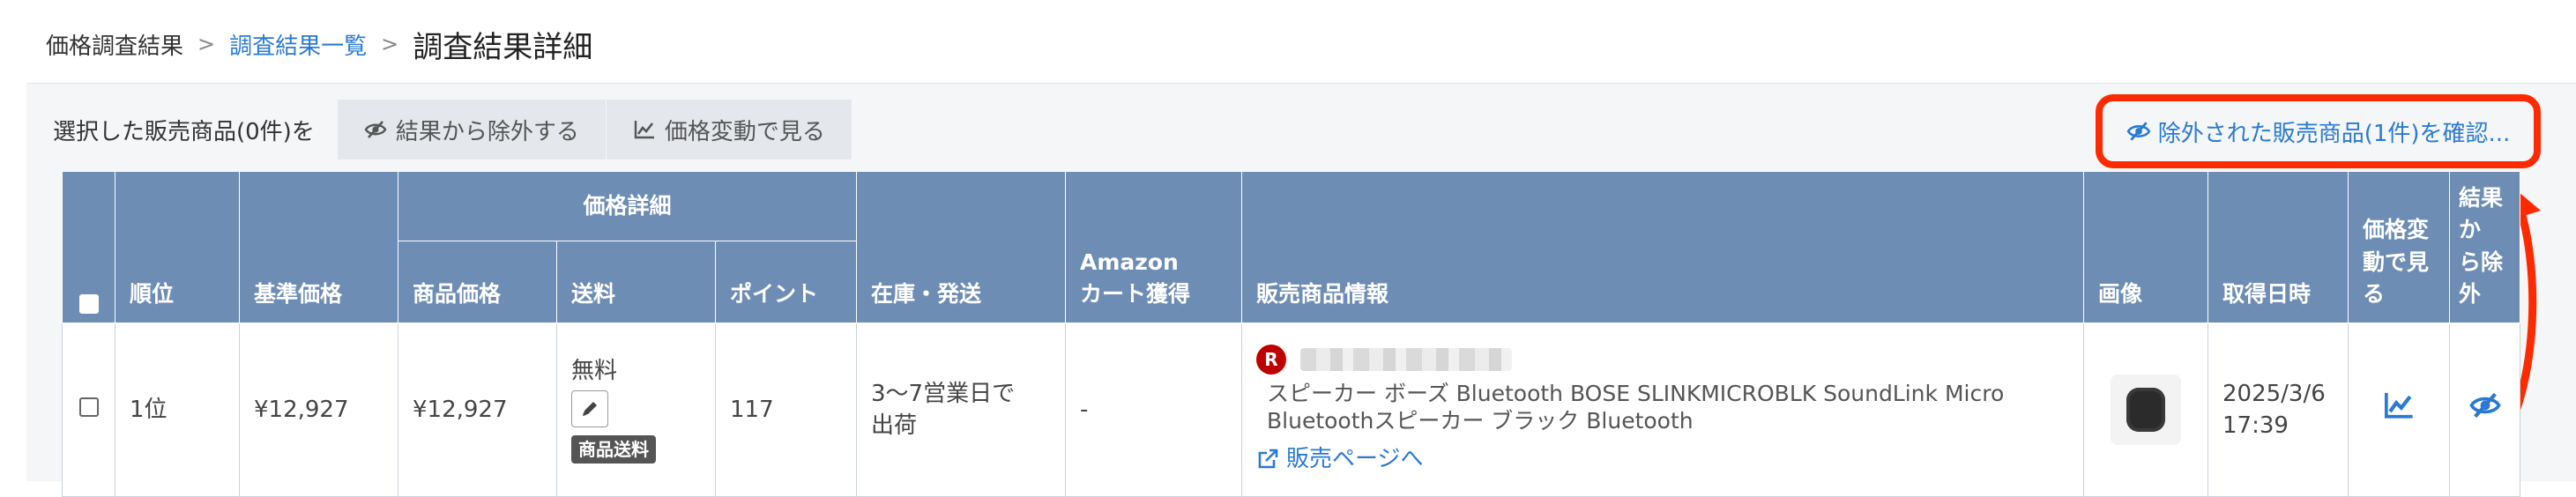 Image resolution: width=2576 pixels, height=497 pixels. What do you see at coordinates (786, 410) in the screenshot?
I see `points-cell: 117` at bounding box center [786, 410].